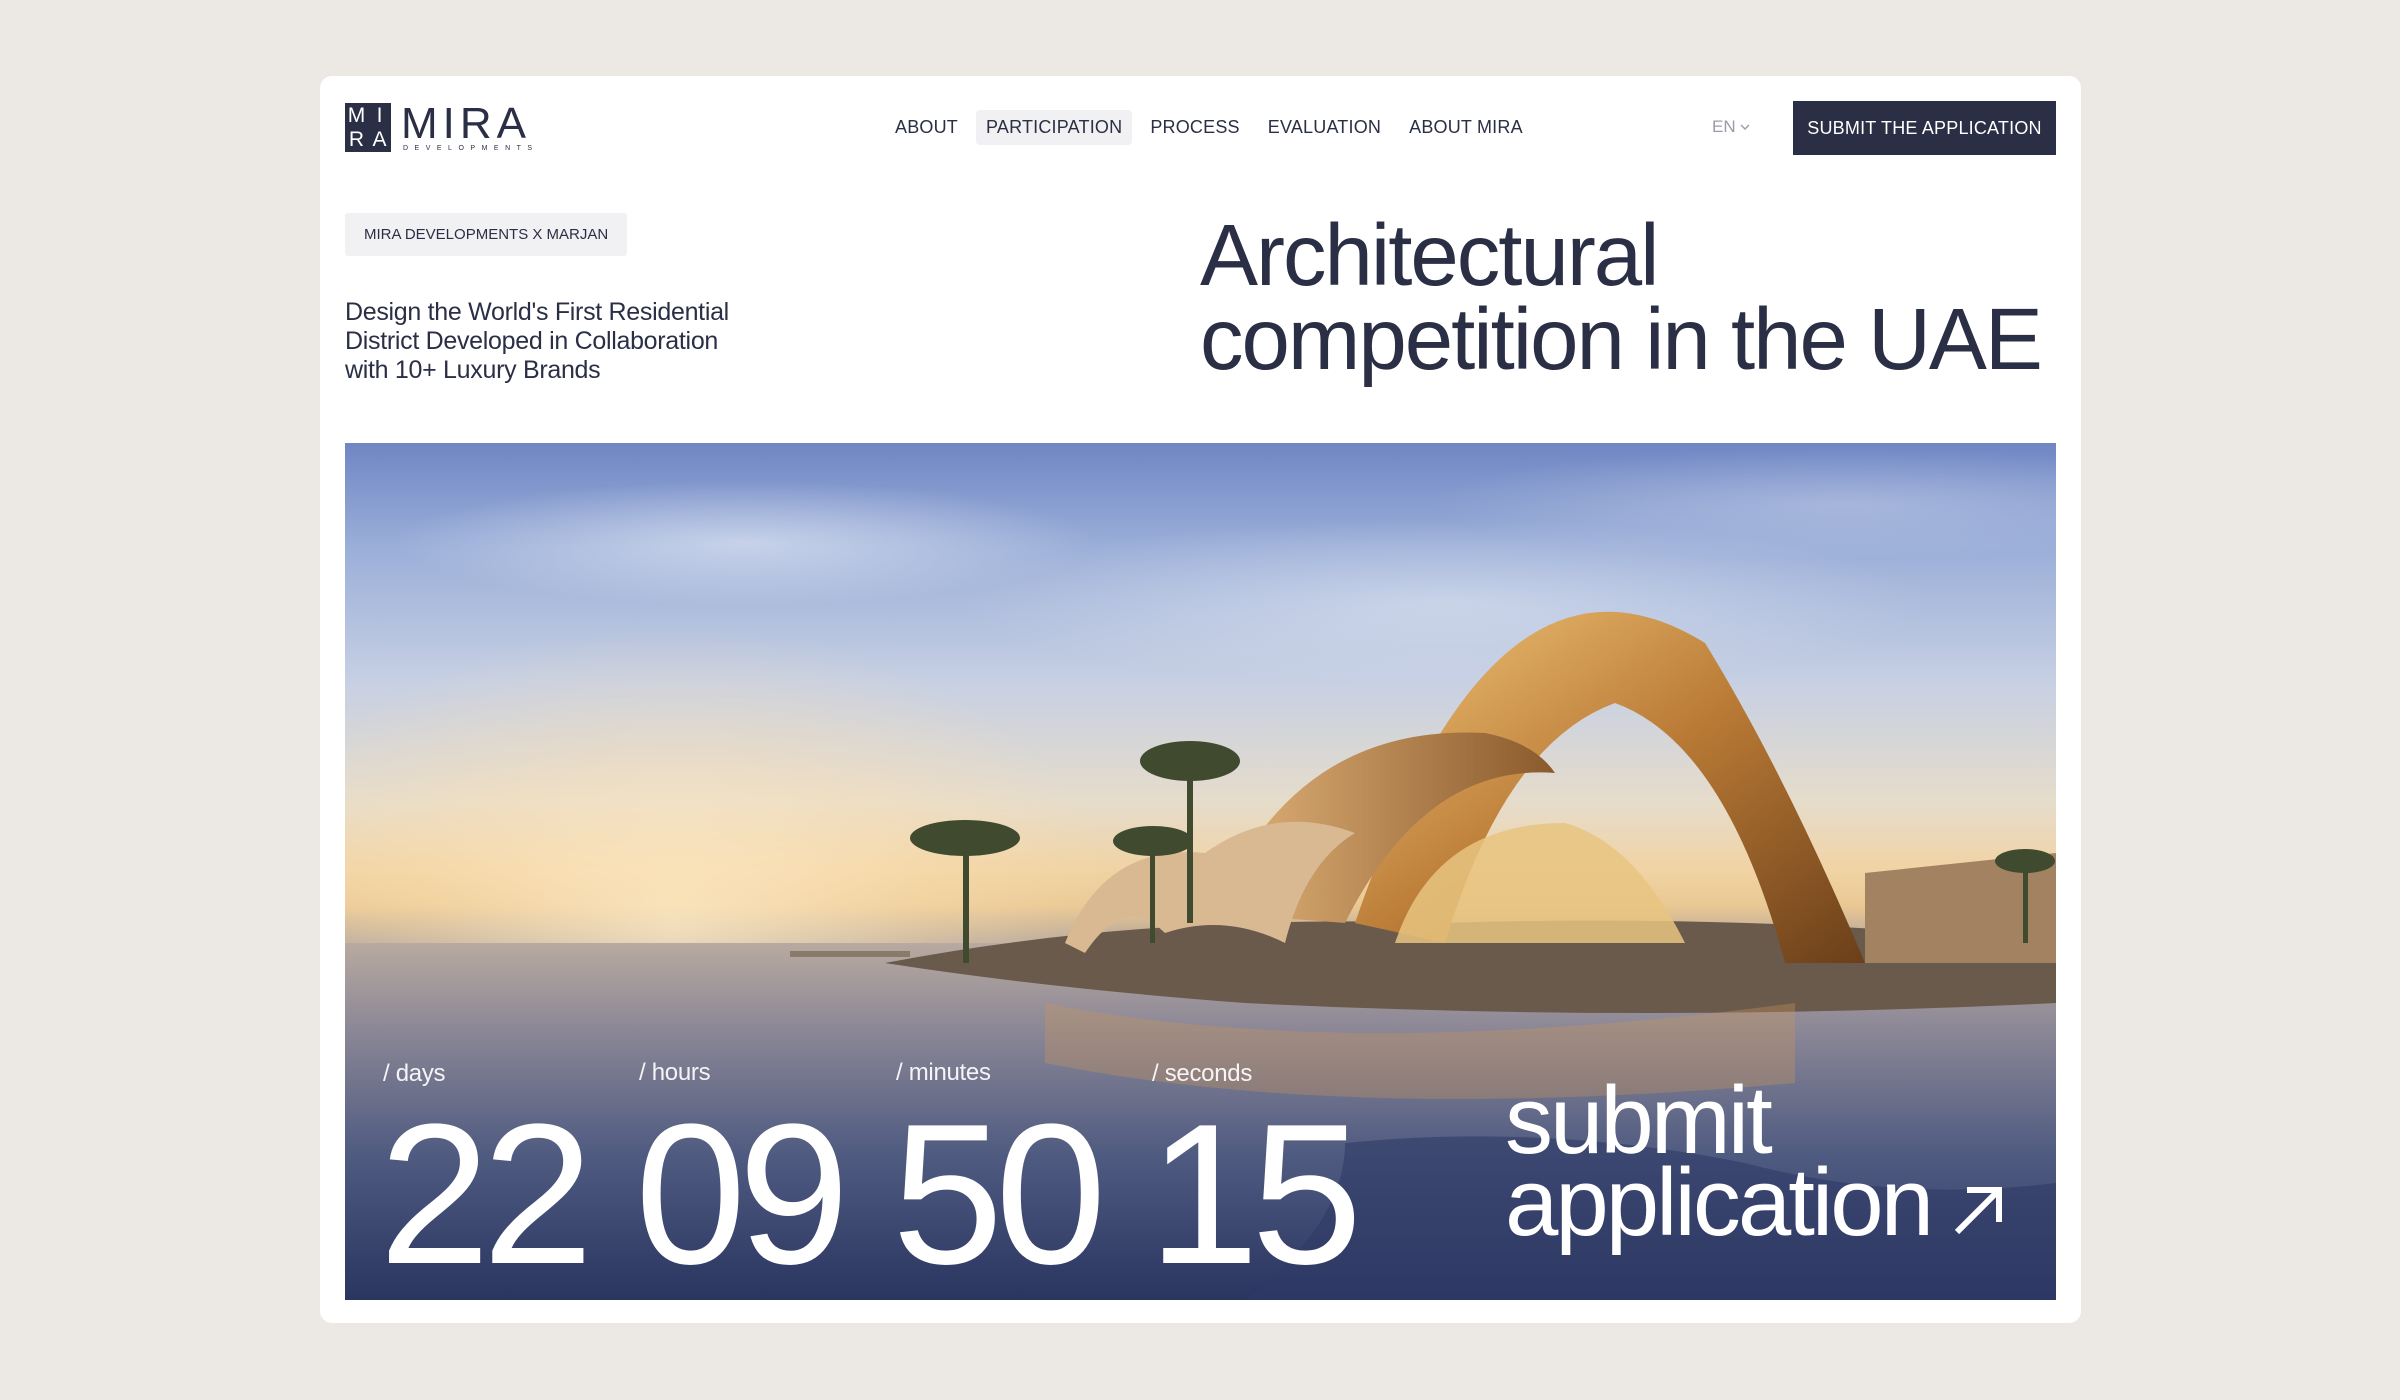 The height and width of the screenshot is (1400, 2400). Describe the element at coordinates (1724, 126) in the screenshot. I see `language-label: EN` at that location.